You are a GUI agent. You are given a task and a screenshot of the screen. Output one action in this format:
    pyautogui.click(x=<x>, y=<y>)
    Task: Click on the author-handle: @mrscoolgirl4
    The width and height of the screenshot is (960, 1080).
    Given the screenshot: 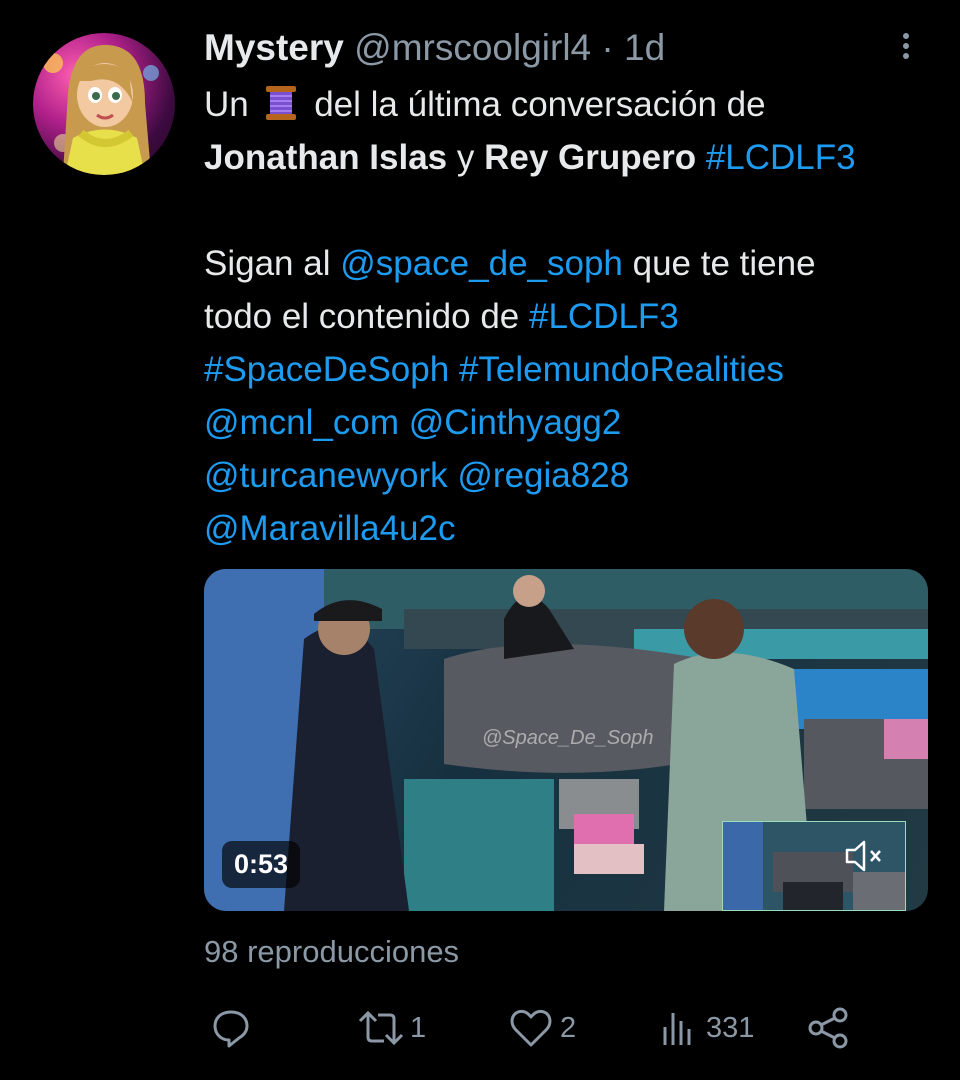 What is the action you would take?
    pyautogui.click(x=472, y=47)
    